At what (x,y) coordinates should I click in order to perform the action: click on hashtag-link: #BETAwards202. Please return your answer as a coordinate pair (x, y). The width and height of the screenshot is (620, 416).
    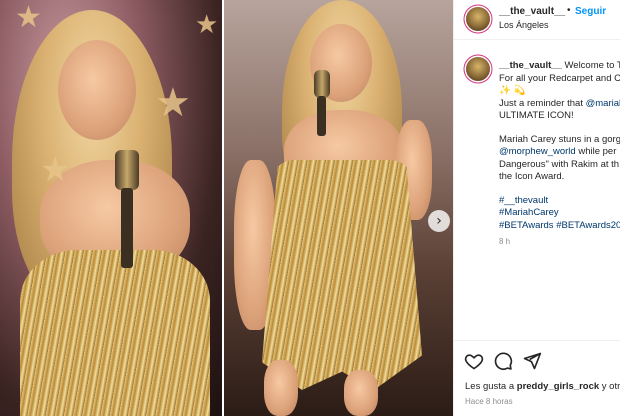
    Looking at the image, I should click on (588, 225).